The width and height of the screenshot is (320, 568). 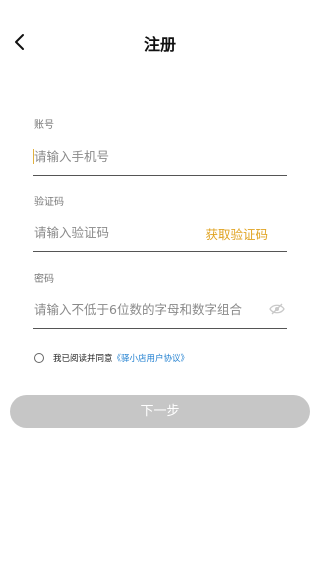 I want to click on get-verify-code-button: 获取验证码, so click(x=236, y=233).